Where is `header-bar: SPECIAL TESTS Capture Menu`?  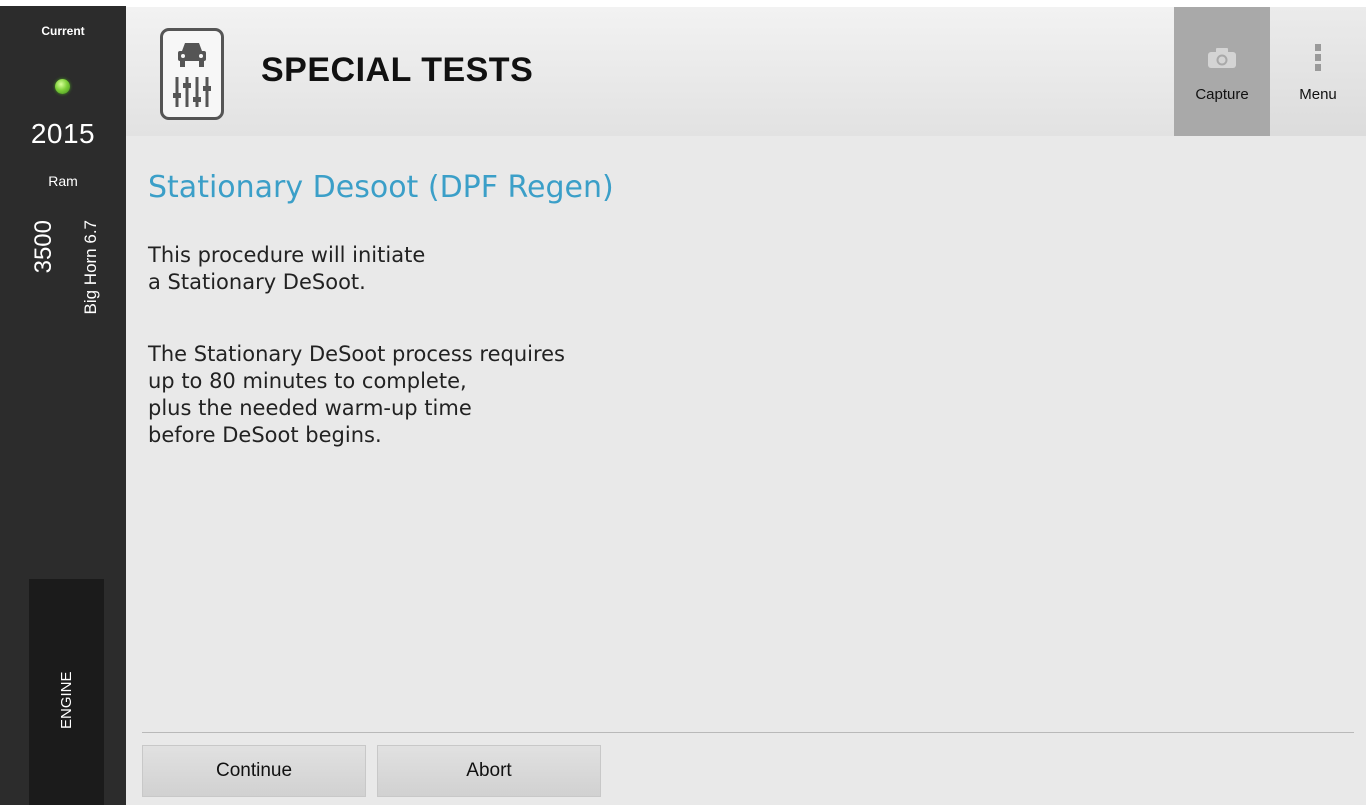 header-bar: SPECIAL TESTS Capture Menu is located at coordinates (746, 71).